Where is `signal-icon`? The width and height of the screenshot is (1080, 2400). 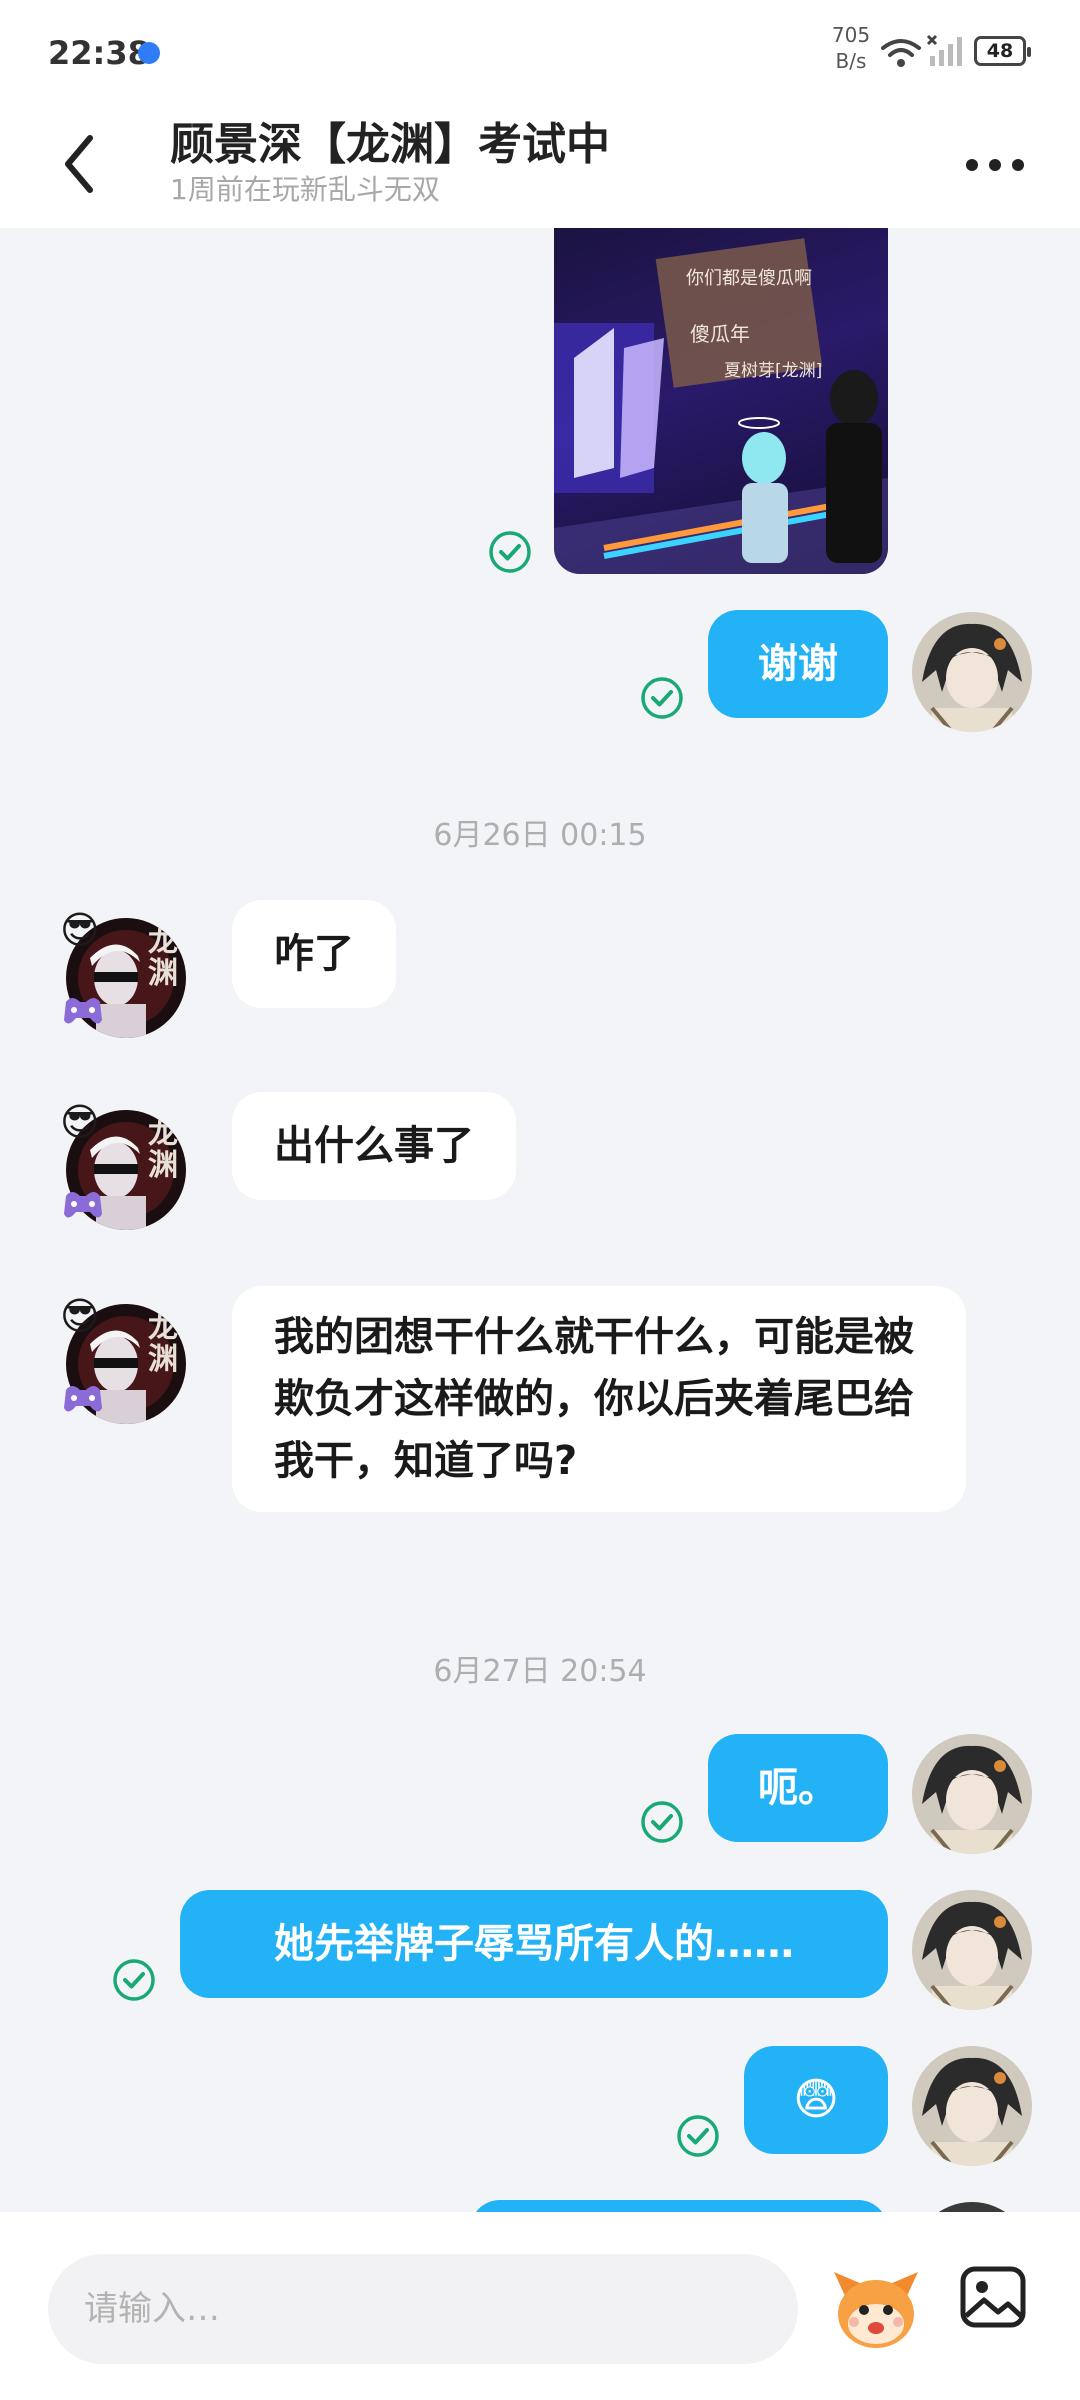 signal-icon is located at coordinates (944, 50).